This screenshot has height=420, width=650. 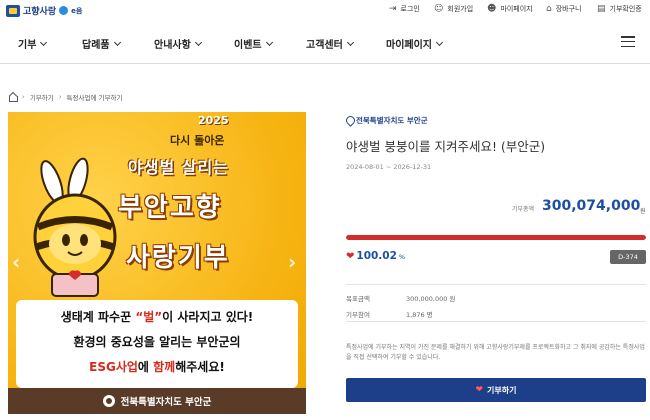 What do you see at coordinates (389, 167) in the screenshot?
I see `project-date-range: 2024-08-01 ~ 2026-12-31` at bounding box center [389, 167].